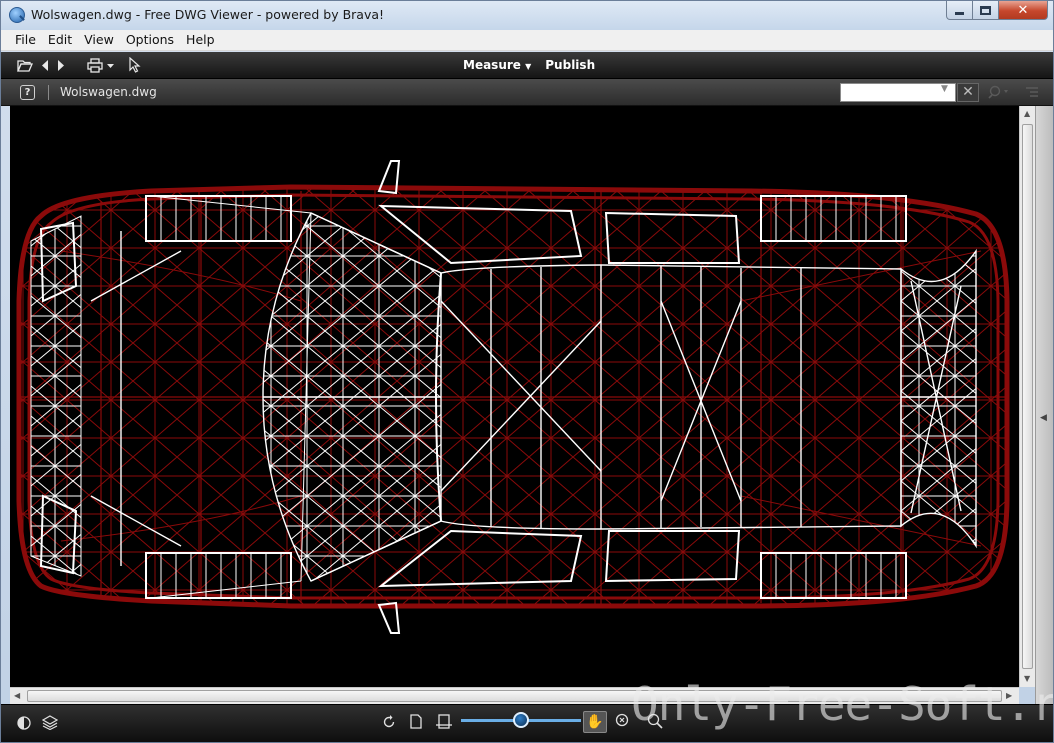  I want to click on menu-view: View, so click(99, 40).